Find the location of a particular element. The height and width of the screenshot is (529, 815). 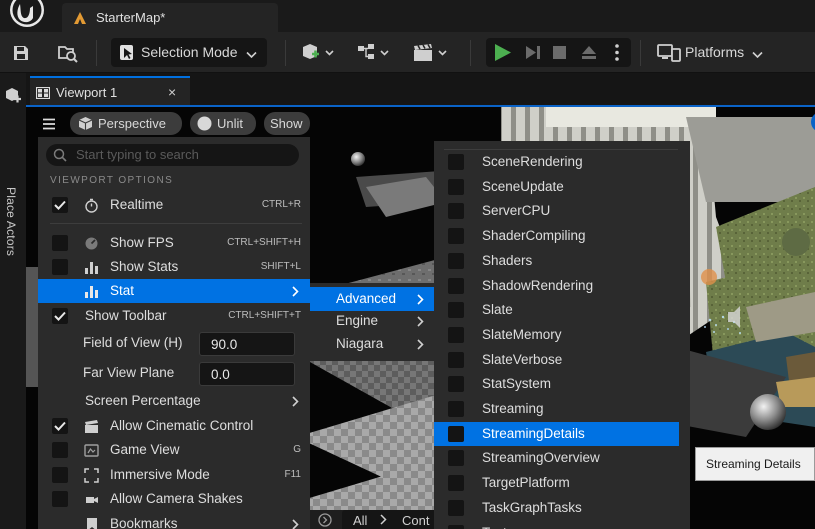

advanced-stat-label: SlateMemory is located at coordinates (522, 334).